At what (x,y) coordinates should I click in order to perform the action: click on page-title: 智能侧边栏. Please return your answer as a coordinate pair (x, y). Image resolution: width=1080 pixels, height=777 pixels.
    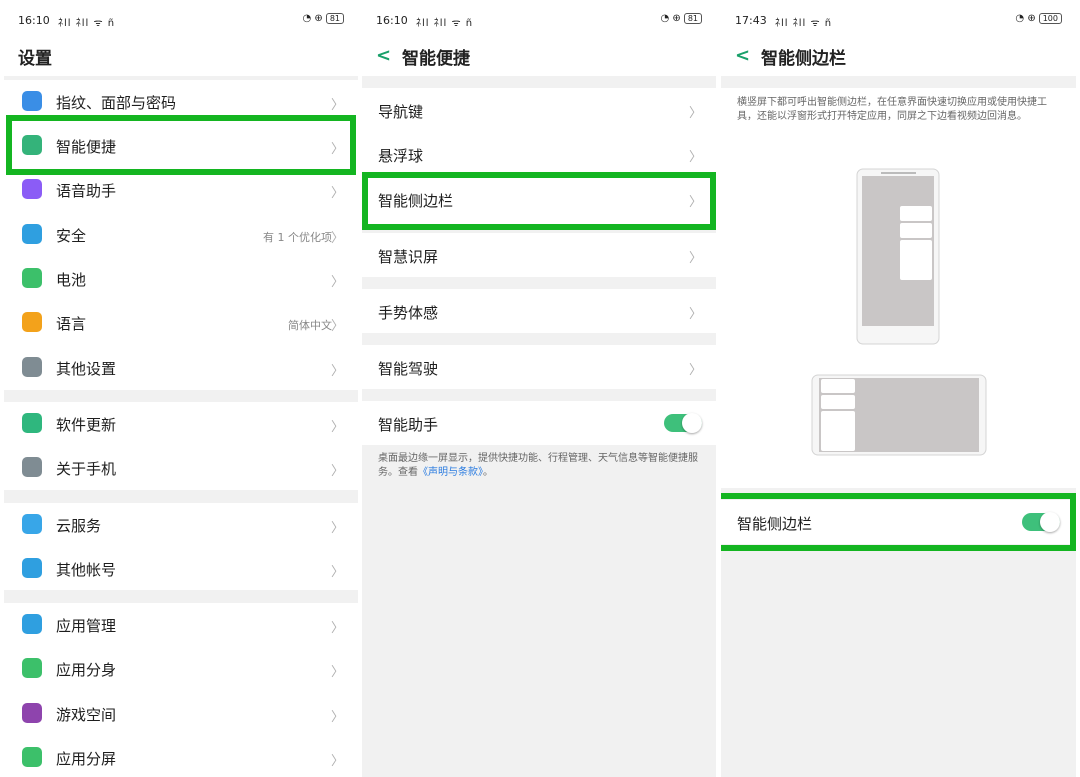
    Looking at the image, I should click on (803, 59).